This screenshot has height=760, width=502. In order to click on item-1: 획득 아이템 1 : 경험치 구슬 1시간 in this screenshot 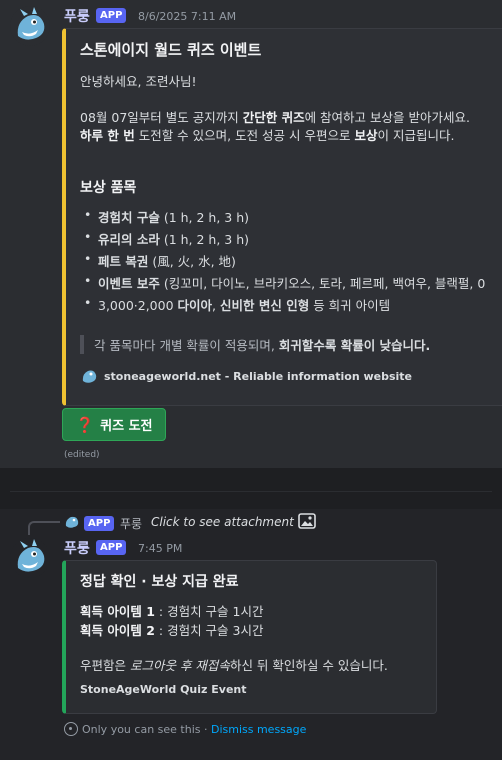, I will do `click(172, 611)`.